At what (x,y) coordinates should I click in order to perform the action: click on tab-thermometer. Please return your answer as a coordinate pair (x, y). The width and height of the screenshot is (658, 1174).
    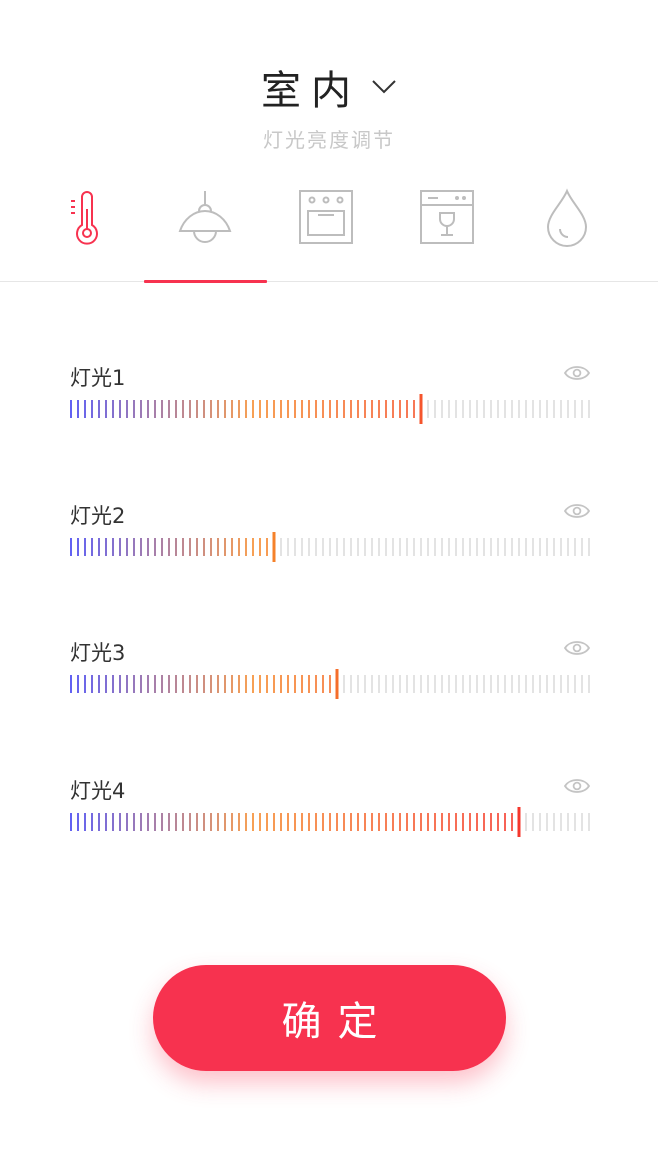
    Looking at the image, I should click on (87, 233).